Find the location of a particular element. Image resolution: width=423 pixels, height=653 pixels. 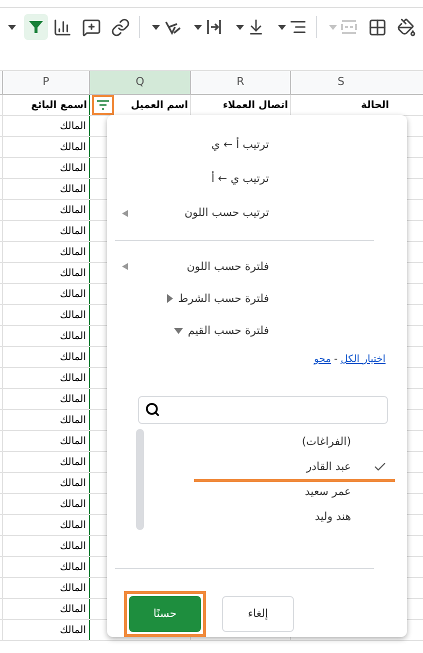

menu-item: فلترة حسب القيم is located at coordinates (228, 331).